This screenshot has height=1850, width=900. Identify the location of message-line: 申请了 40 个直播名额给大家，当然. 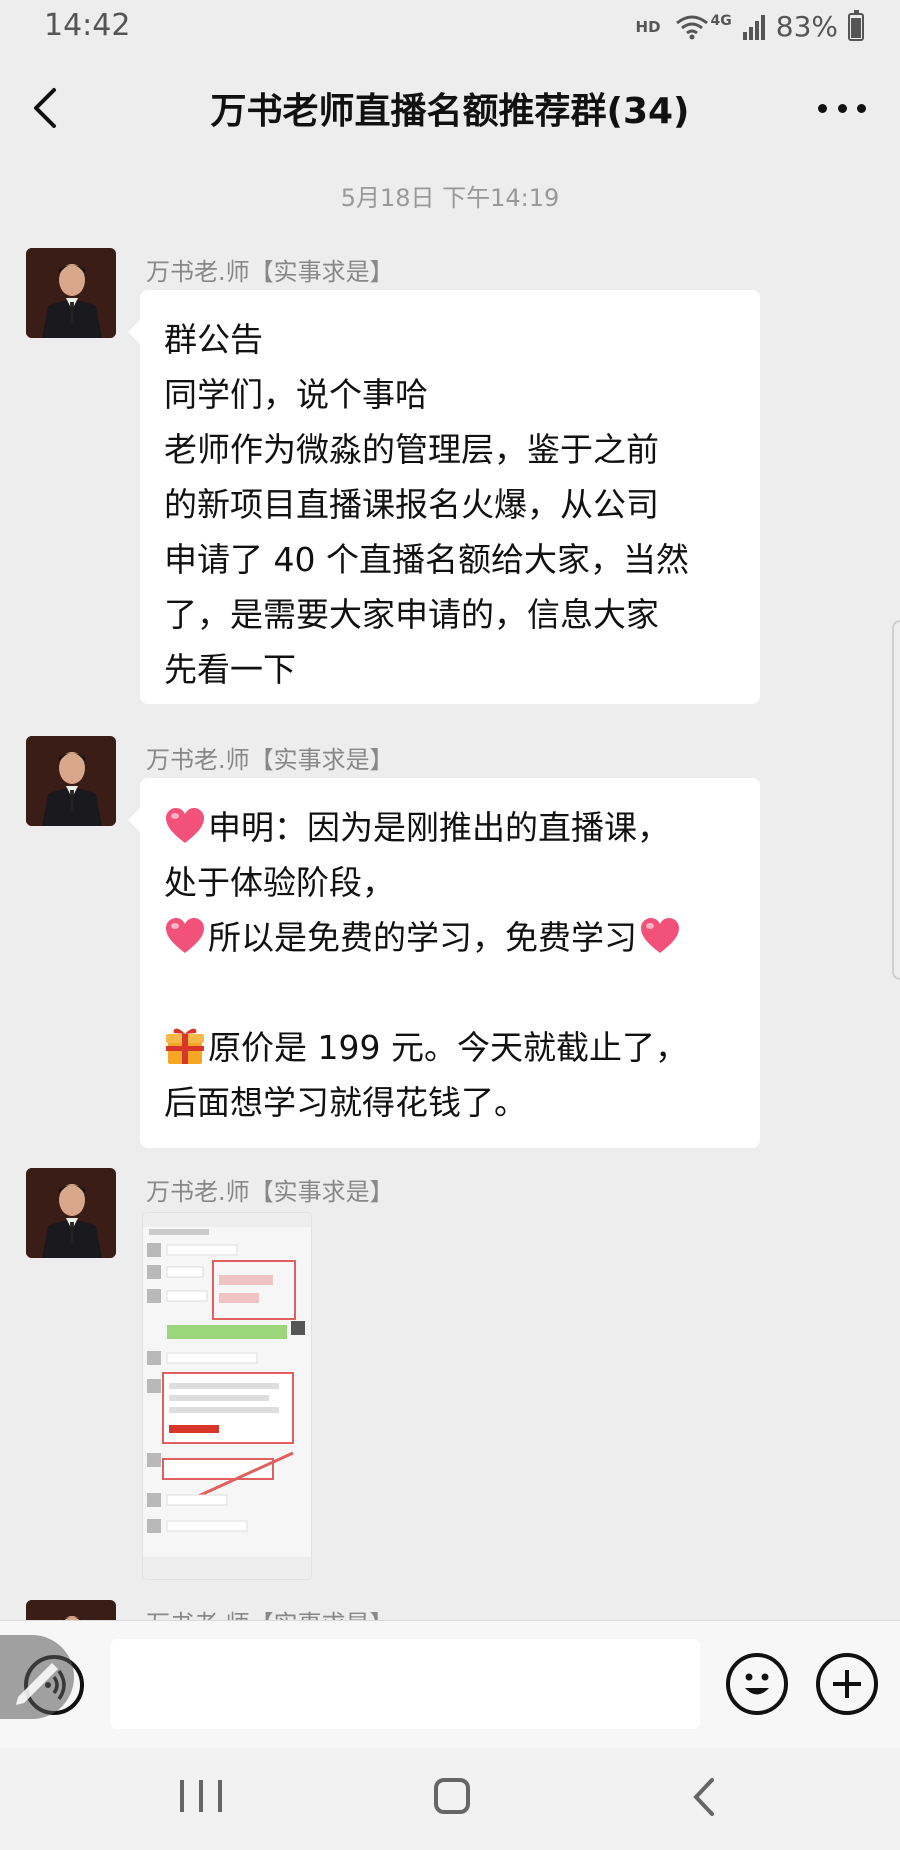
(426, 559).